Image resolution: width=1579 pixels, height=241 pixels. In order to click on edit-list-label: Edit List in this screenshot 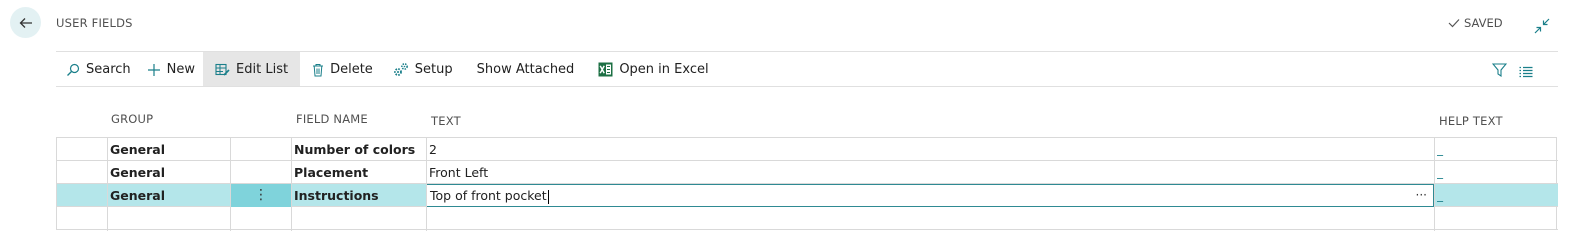, I will do `click(262, 69)`.